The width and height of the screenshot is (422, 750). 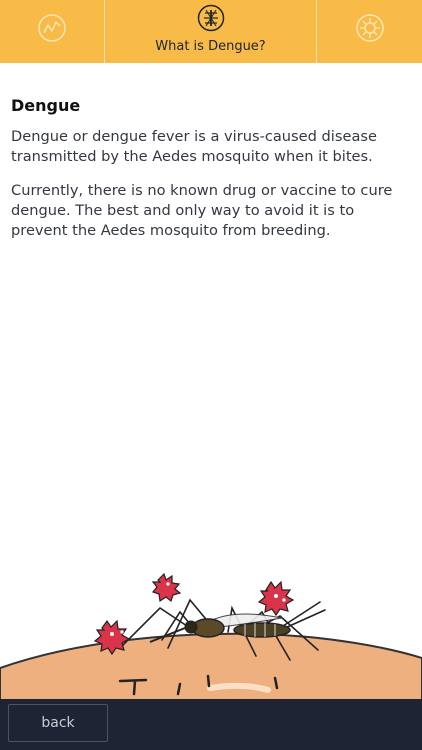 I want to click on footer-bar: back, so click(x=211, y=724).